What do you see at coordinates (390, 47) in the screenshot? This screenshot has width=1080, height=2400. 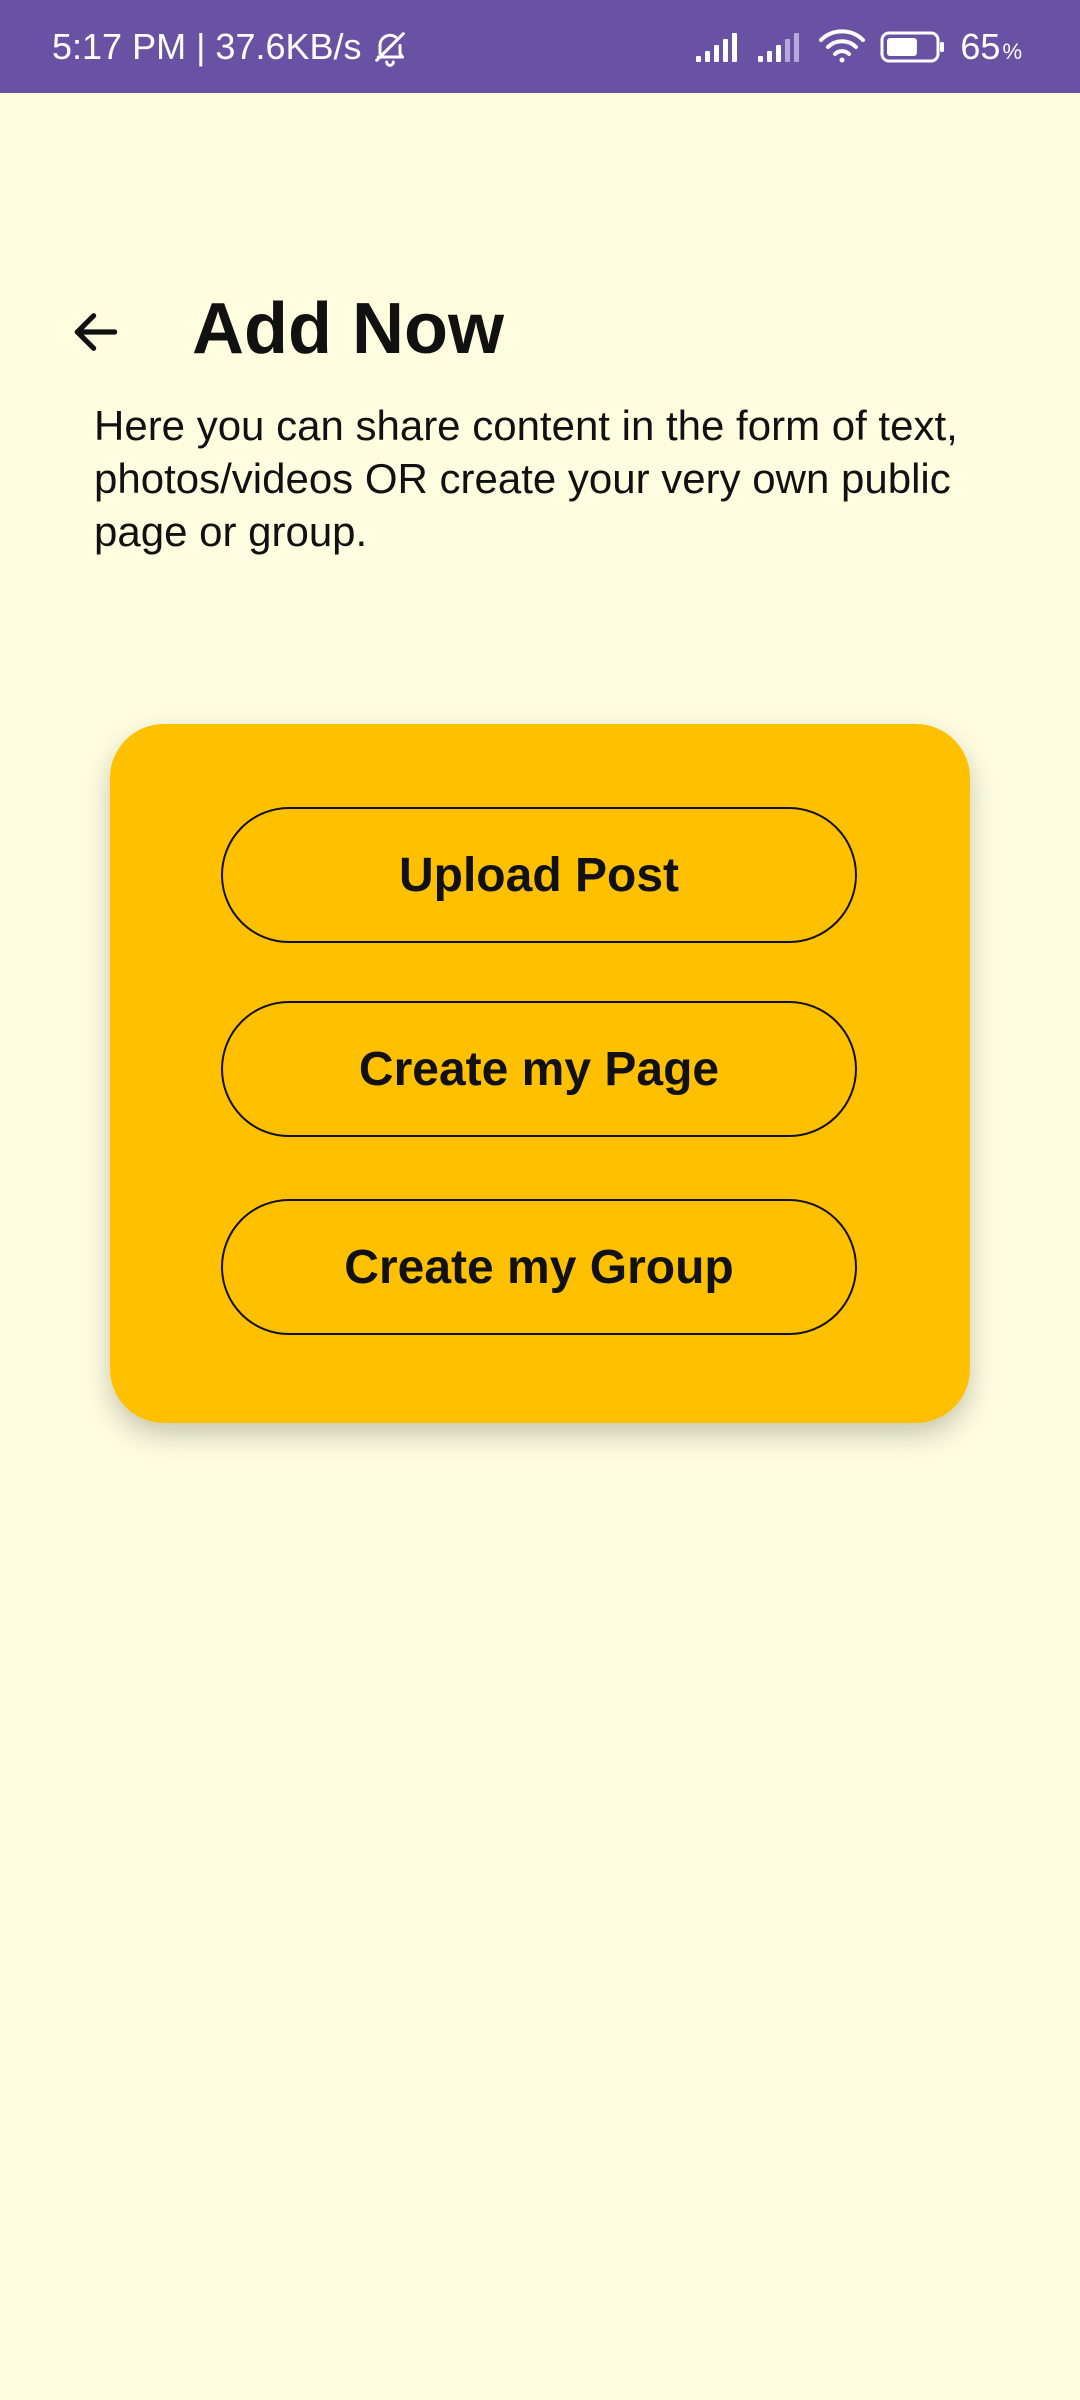 I see `bell-off-icon` at bounding box center [390, 47].